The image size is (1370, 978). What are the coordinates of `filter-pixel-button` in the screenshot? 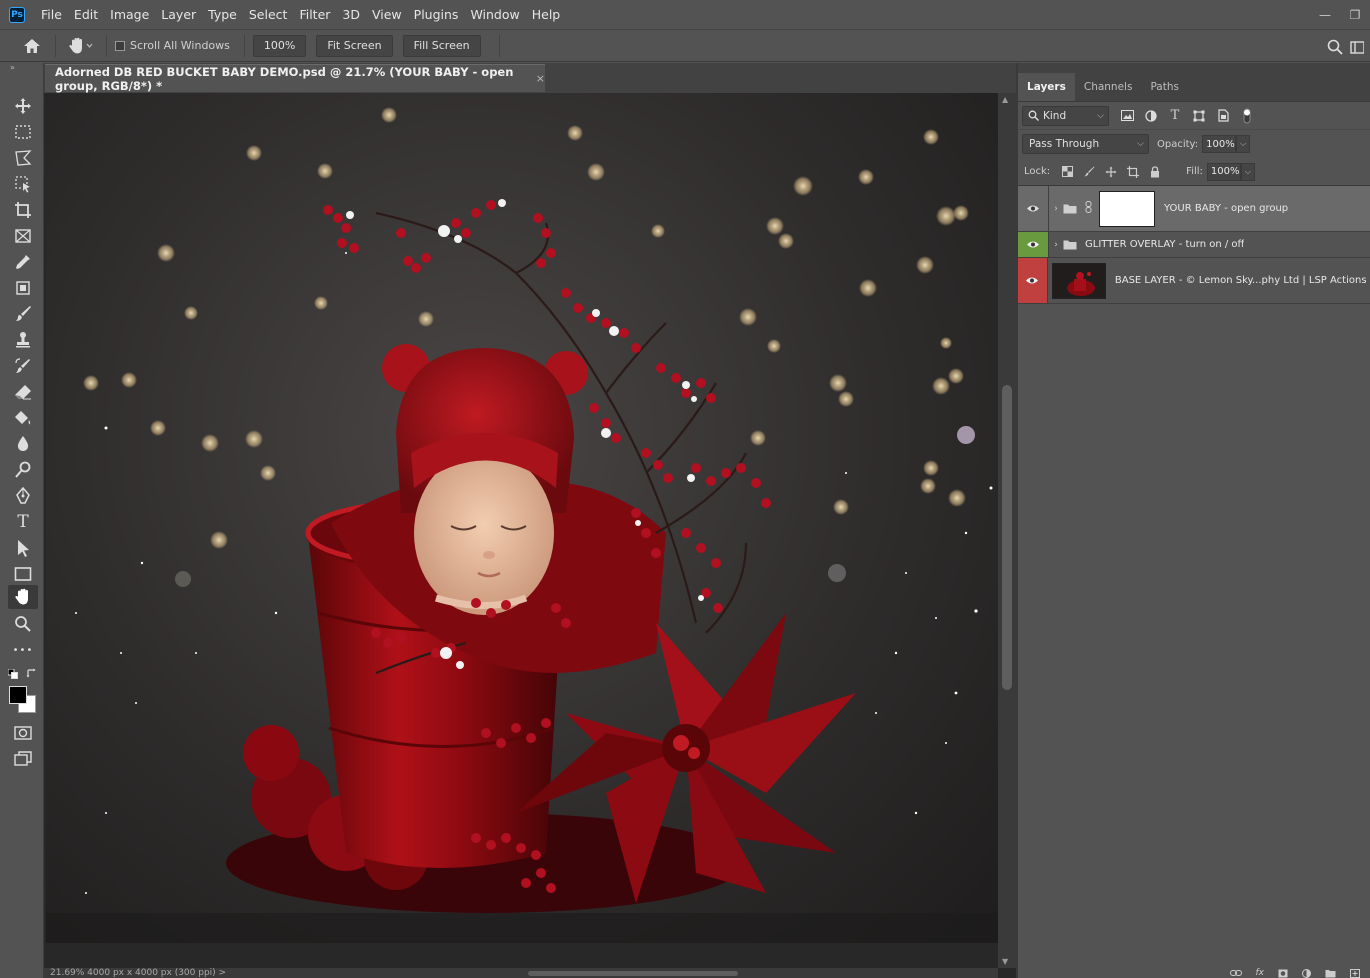 It's located at (1127, 116).